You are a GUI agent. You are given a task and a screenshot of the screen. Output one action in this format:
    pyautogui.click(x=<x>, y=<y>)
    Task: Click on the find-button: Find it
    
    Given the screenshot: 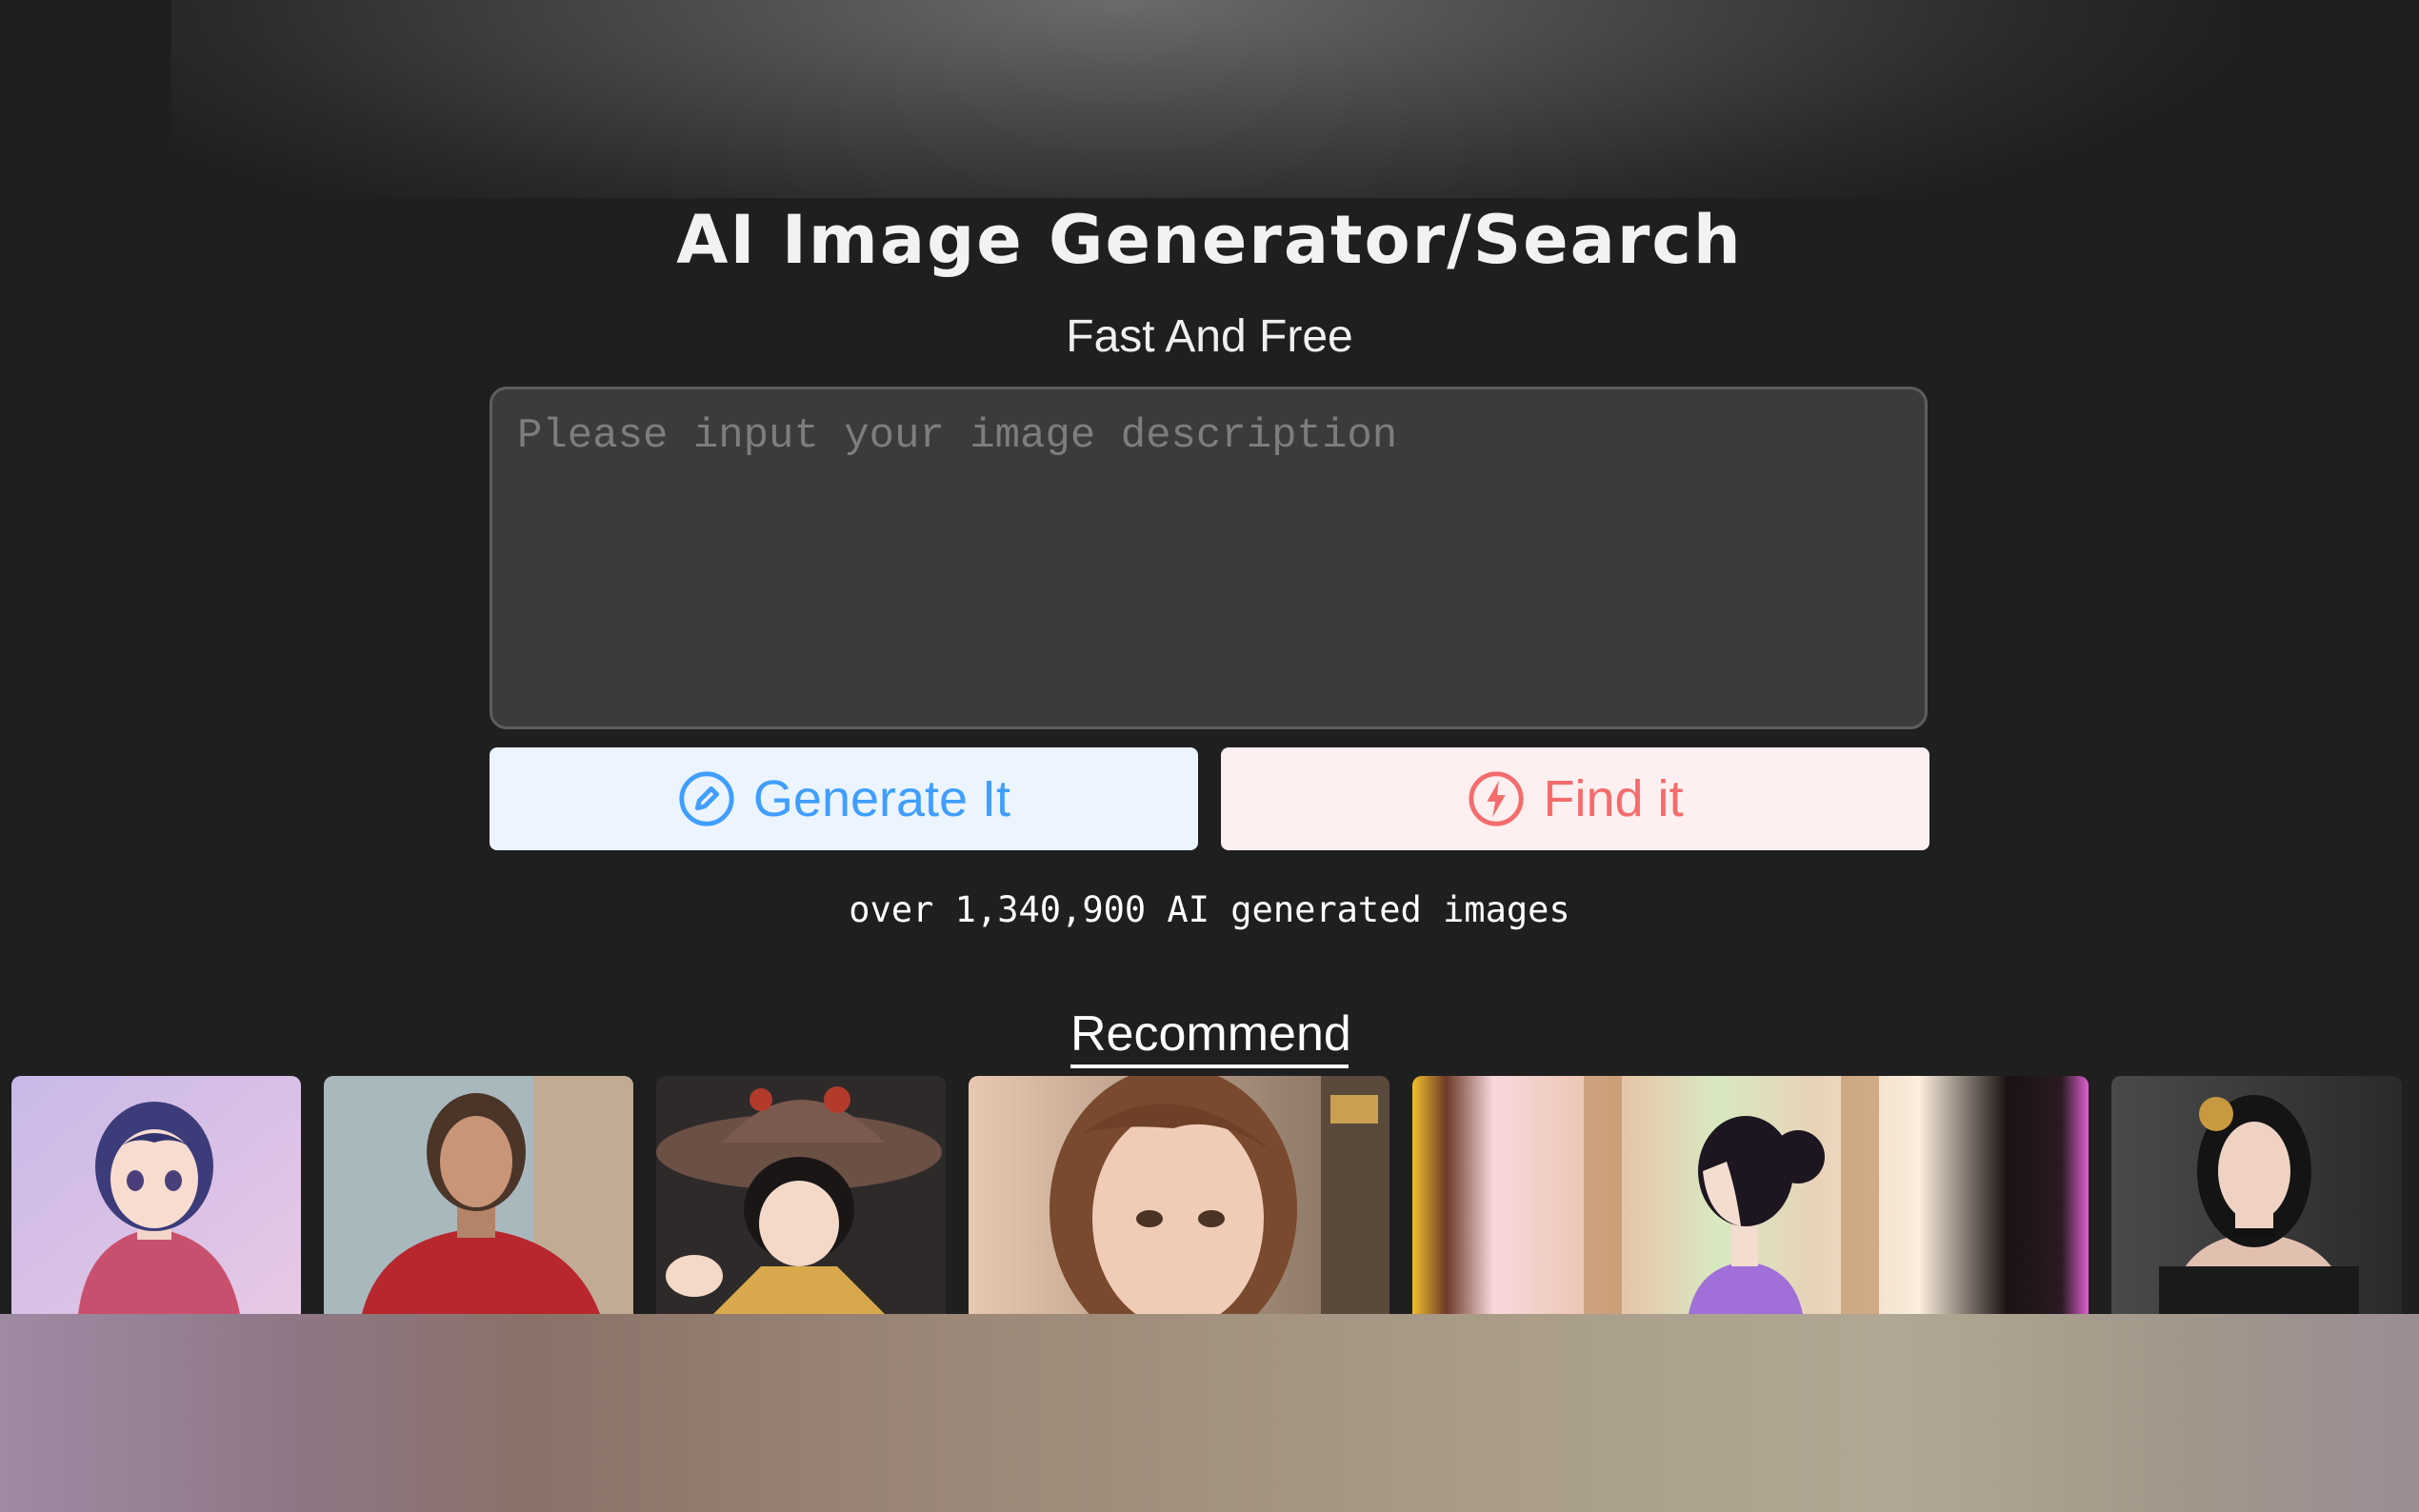 What is the action you would take?
    pyautogui.click(x=1575, y=798)
    